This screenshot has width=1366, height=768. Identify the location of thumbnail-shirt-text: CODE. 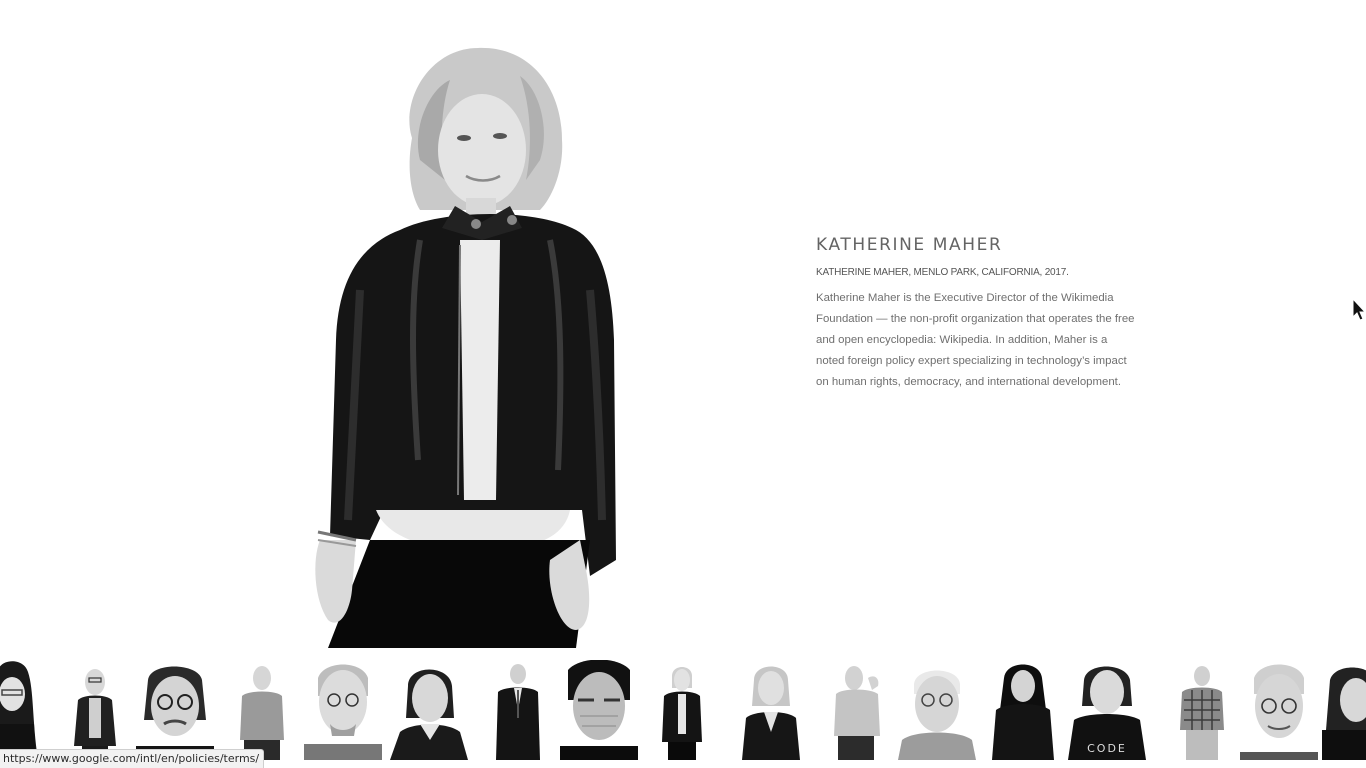
(1107, 748).